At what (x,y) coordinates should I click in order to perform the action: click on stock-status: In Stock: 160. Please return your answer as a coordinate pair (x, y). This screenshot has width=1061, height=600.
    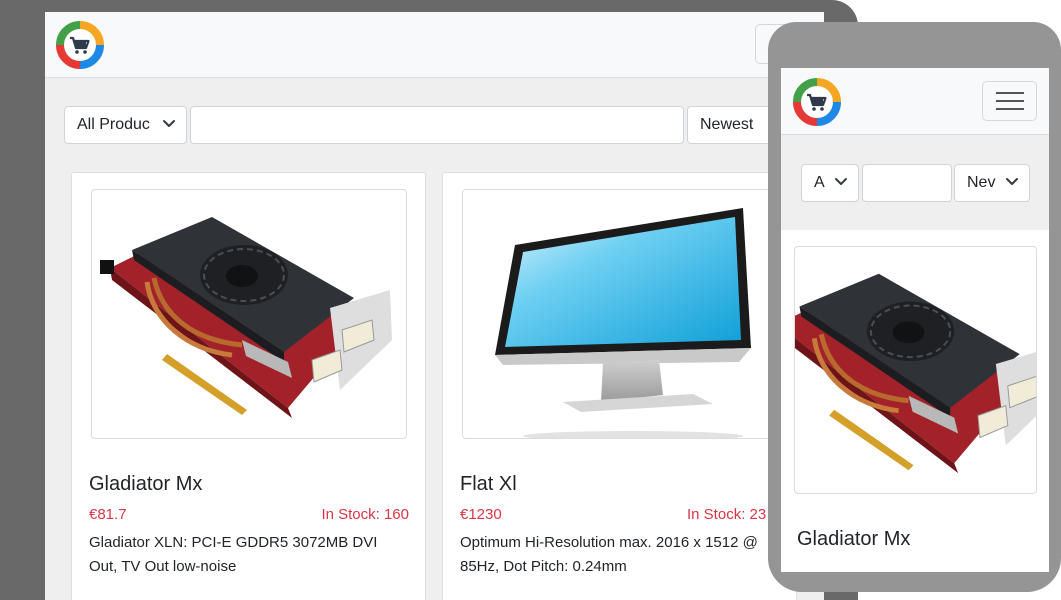
    Looking at the image, I should click on (365, 514).